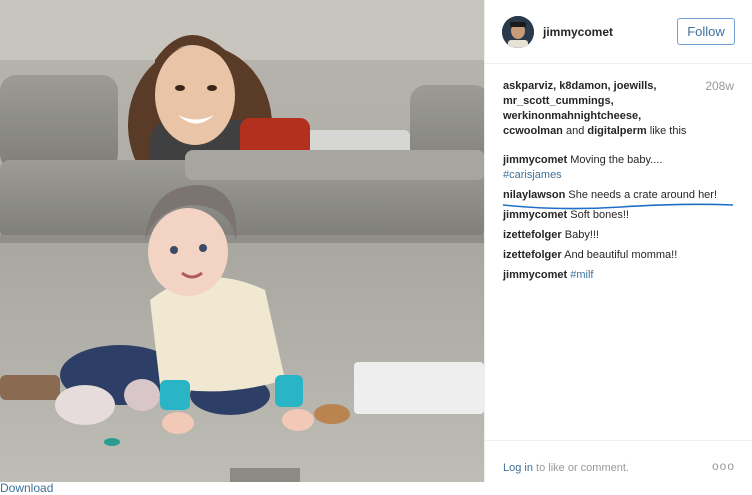 Image resolution: width=752 pixels, height=495 pixels. Describe the element at coordinates (518, 468) in the screenshot. I see `login-link: Log in` at that location.